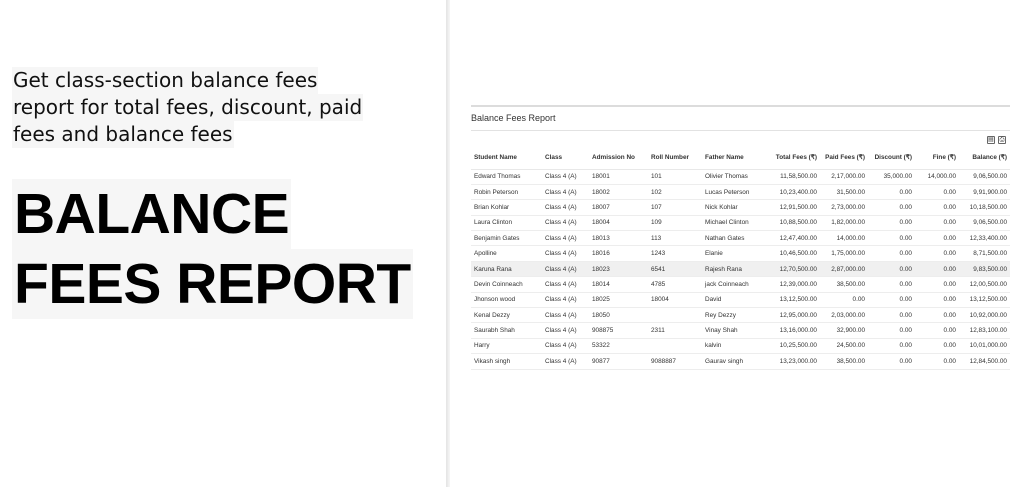  Describe the element at coordinates (937, 158) in the screenshot. I see `column-header-fine: Fine (₹)` at that location.